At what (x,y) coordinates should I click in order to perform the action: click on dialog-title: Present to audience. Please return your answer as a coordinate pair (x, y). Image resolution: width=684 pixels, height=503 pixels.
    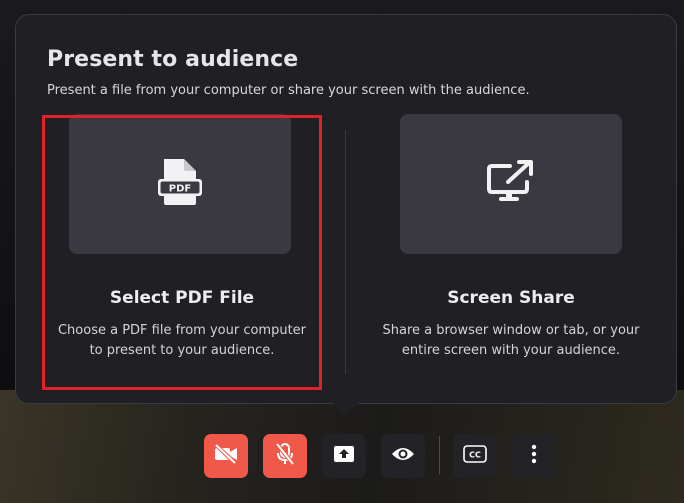
    Looking at the image, I should click on (173, 59).